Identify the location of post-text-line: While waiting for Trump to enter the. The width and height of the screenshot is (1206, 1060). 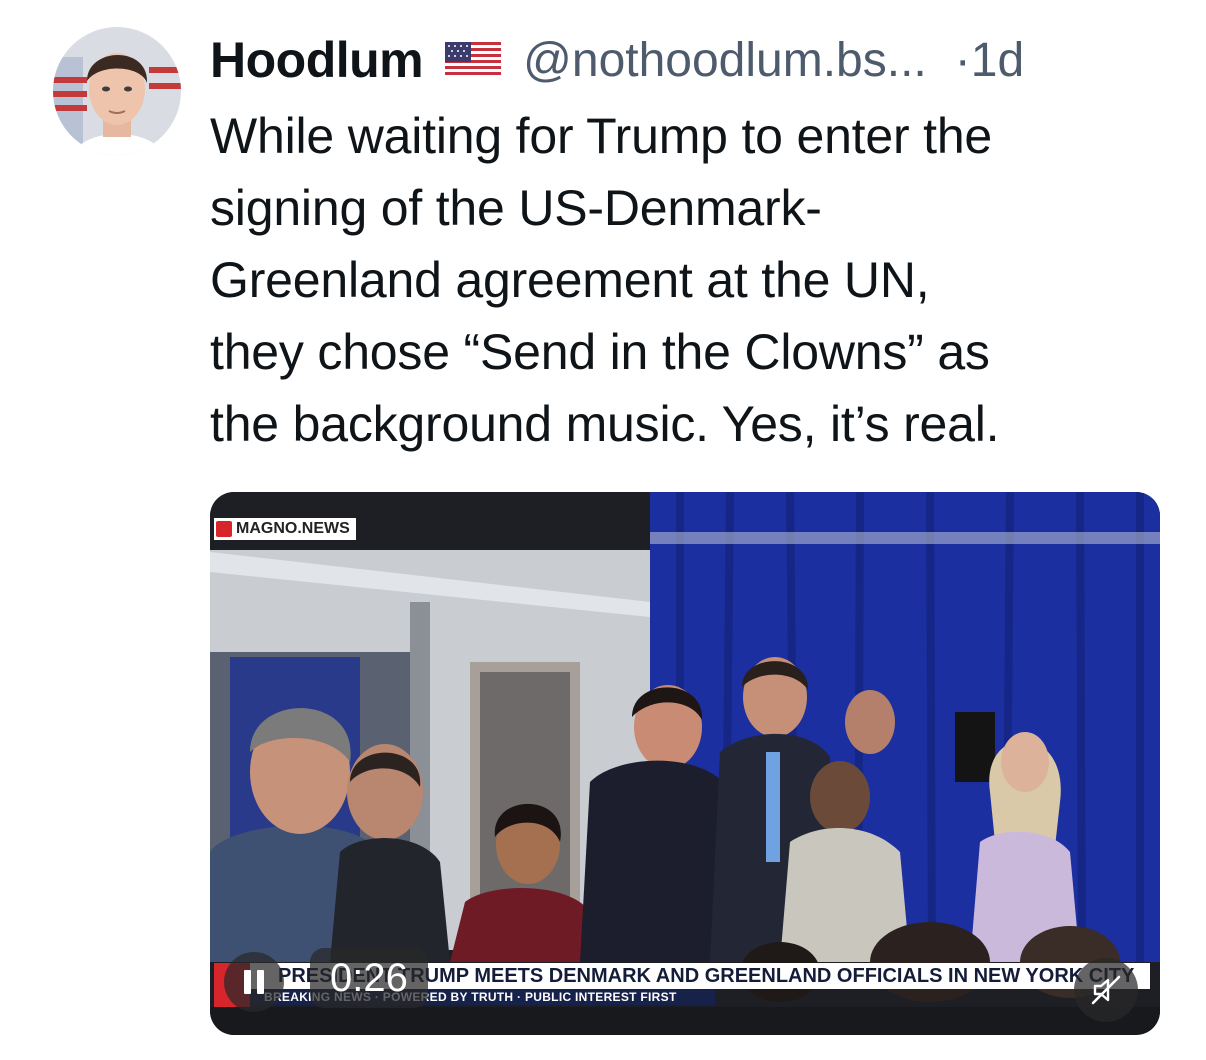
(601, 136).